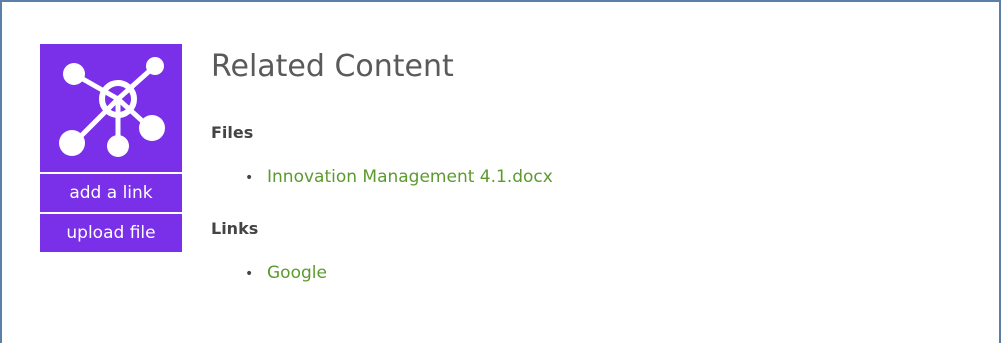 The width and height of the screenshot is (1001, 343). I want to click on upload-file-button: upload file, so click(111, 233).